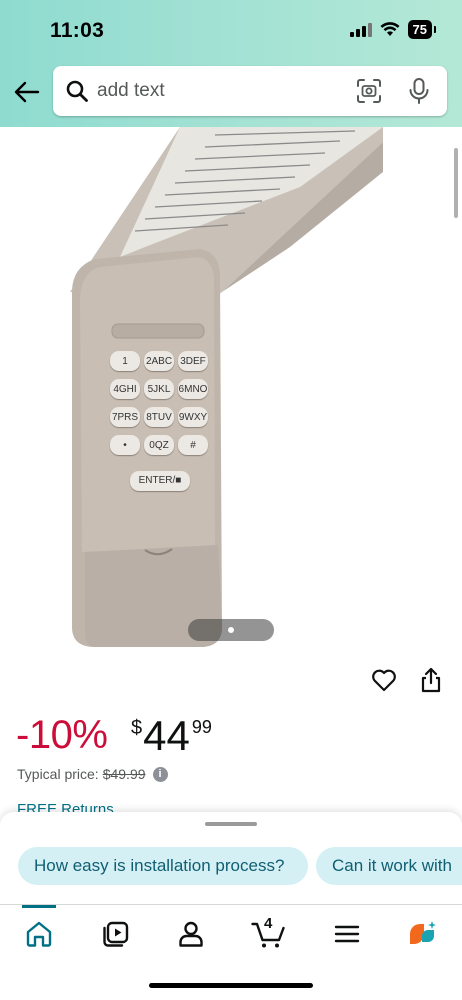  Describe the element at coordinates (159, 417) in the screenshot. I see `keypad-key: 8TUV` at that location.